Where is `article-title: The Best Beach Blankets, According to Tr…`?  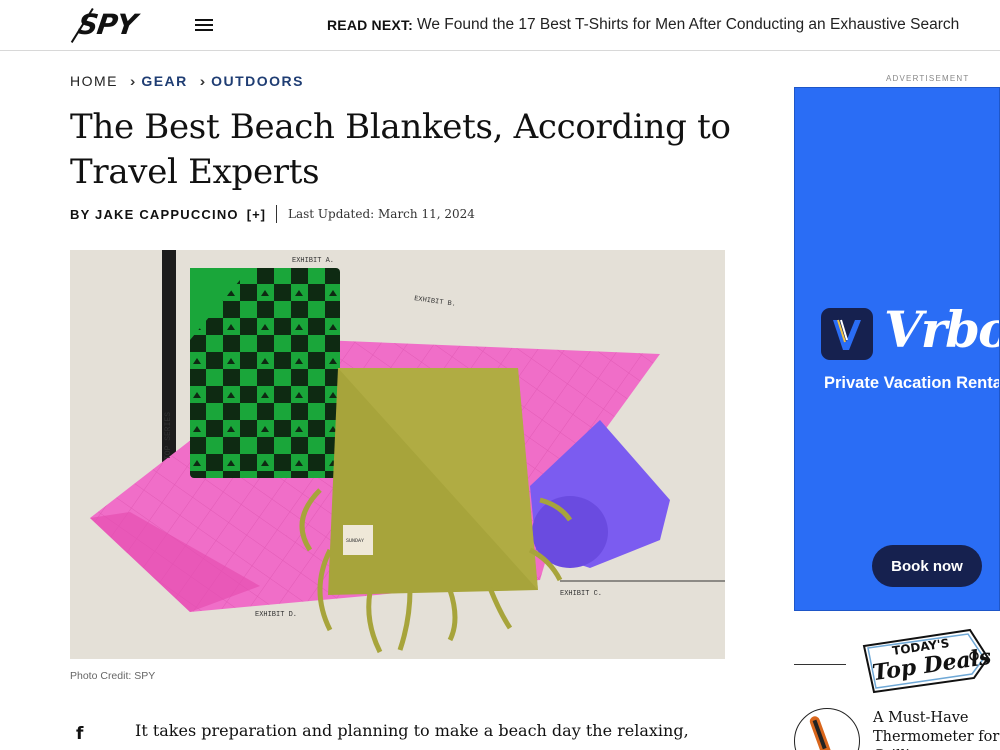 article-title: The Best Beach Blankets, According to Tr… is located at coordinates (400, 149).